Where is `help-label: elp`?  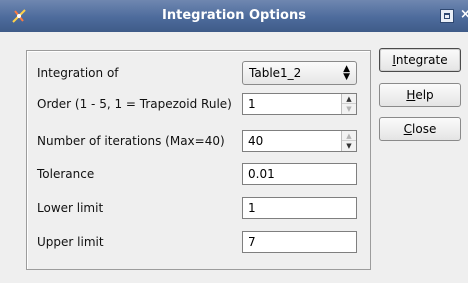
help-label: elp is located at coordinates (424, 95).